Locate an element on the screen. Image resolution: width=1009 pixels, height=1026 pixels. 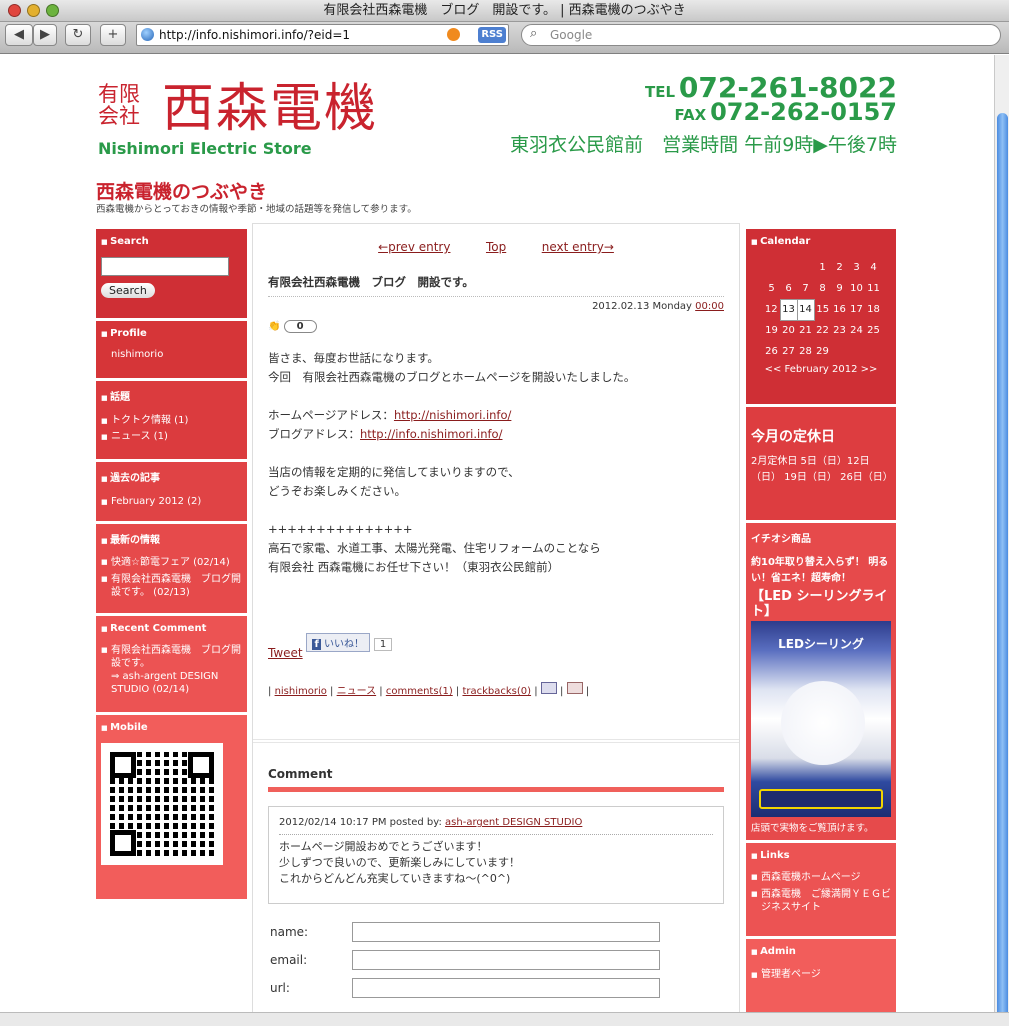
minimize-icon is located at coordinates (33, 10).